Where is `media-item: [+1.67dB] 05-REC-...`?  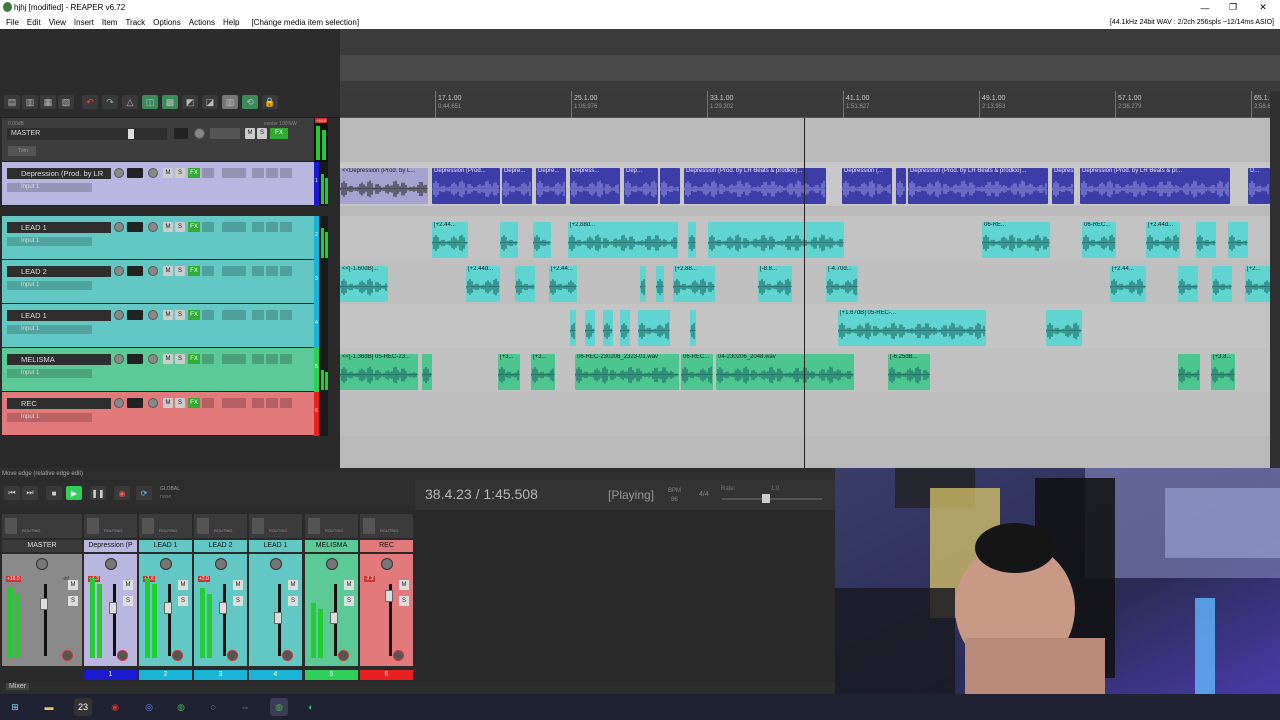 media-item: [+1.67dB] 05-REC-... is located at coordinates (912, 328).